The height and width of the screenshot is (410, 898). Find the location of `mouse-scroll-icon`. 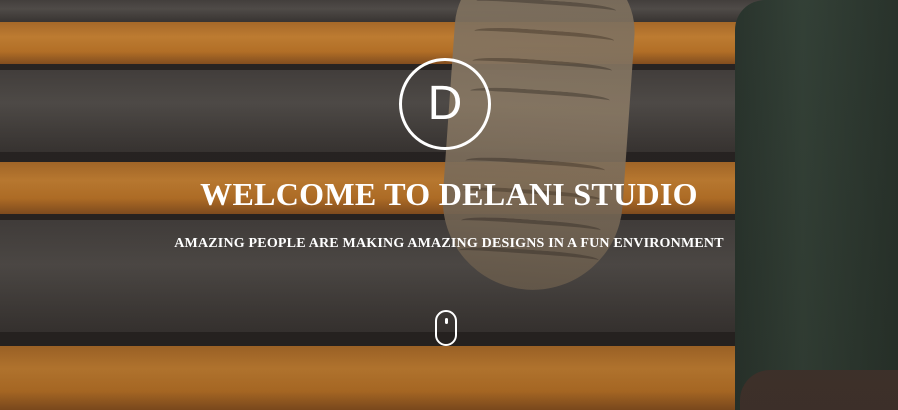

mouse-scroll-icon is located at coordinates (446, 328).